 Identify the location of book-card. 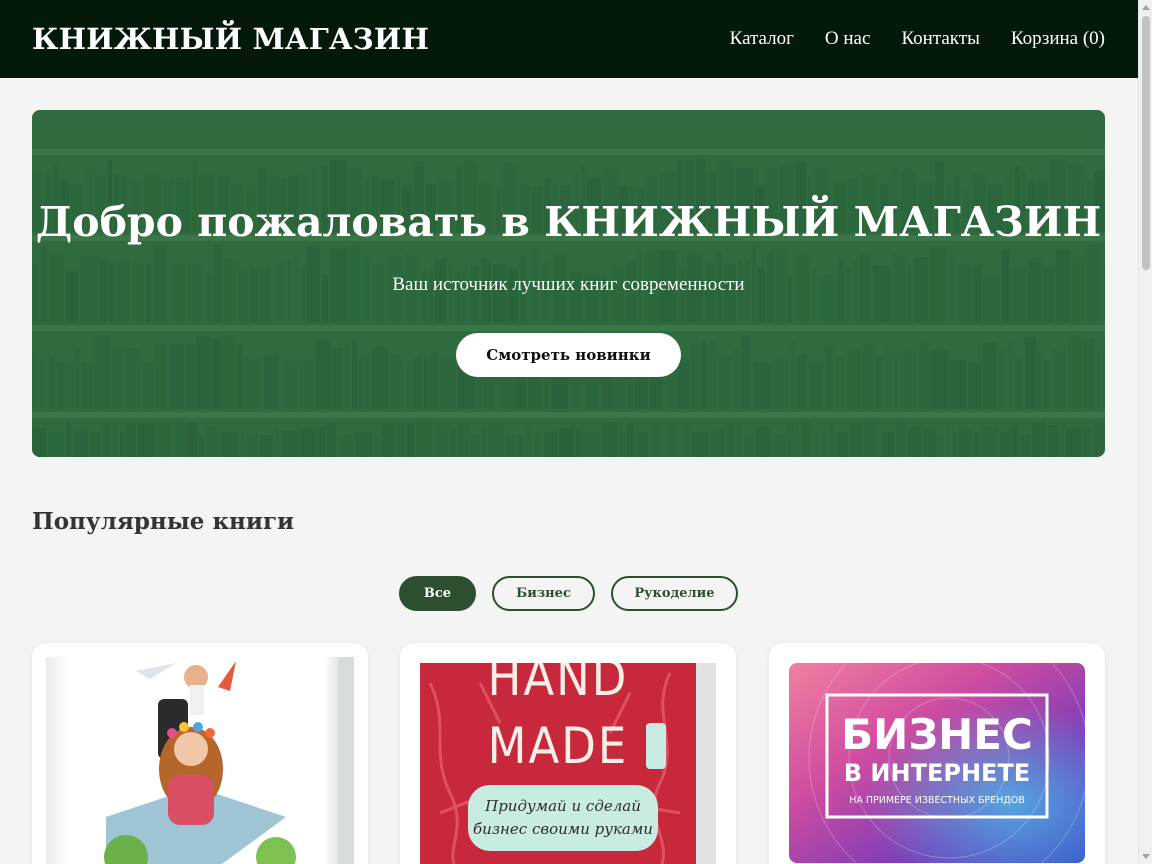
(200, 753).